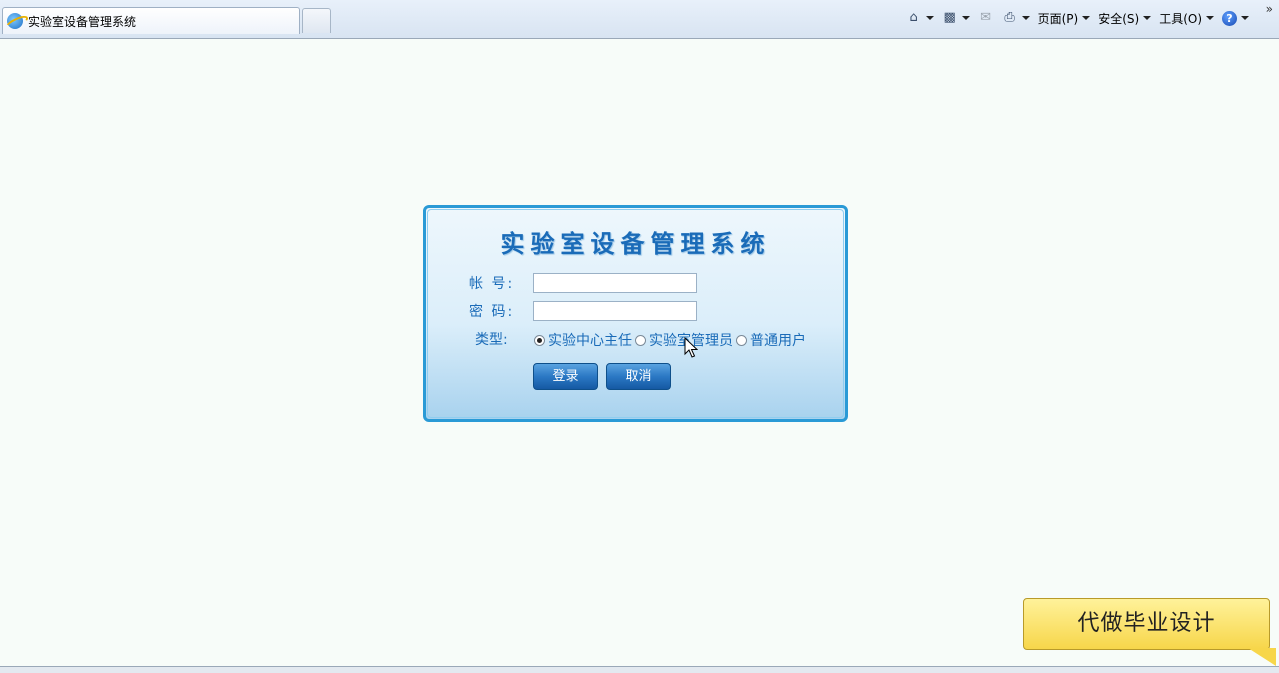 This screenshot has width=1279, height=673. I want to click on radio-normal-user-label: 普通用户, so click(778, 340).